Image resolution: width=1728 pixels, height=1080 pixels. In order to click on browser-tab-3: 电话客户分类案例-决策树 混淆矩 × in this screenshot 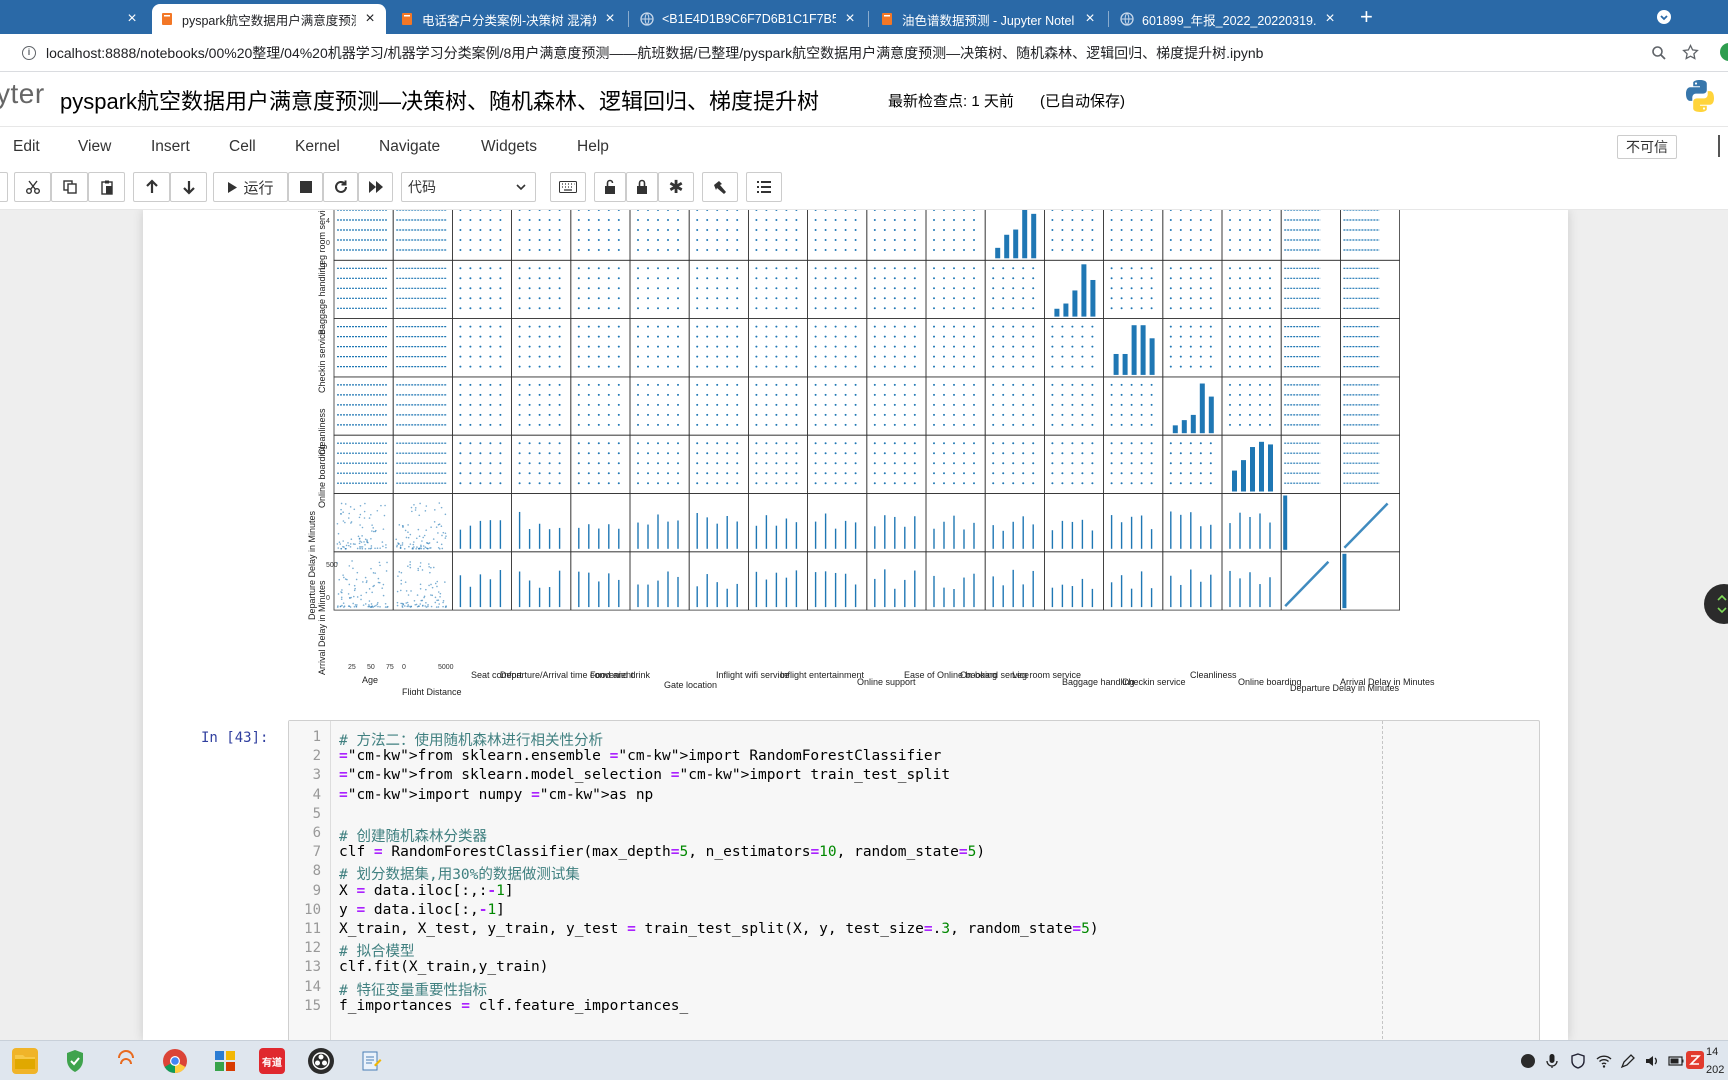, I will do `click(509, 19)`.